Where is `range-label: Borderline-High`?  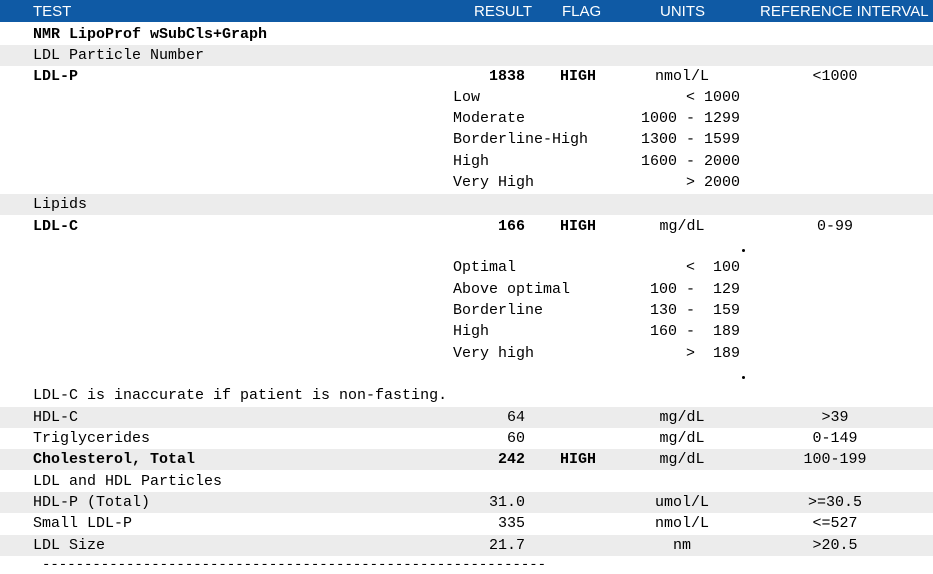
range-label: Borderline-High is located at coordinates (521, 139).